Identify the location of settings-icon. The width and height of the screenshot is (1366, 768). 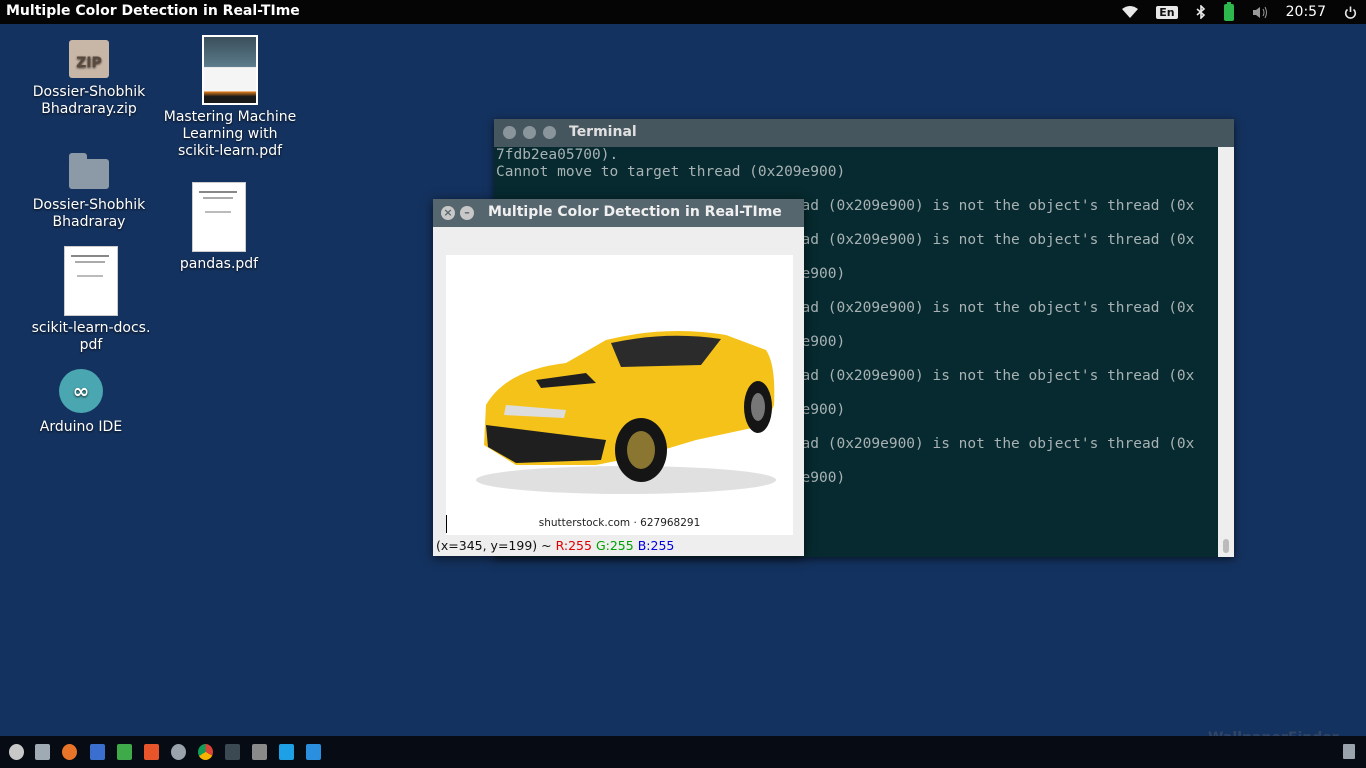
(178, 752).